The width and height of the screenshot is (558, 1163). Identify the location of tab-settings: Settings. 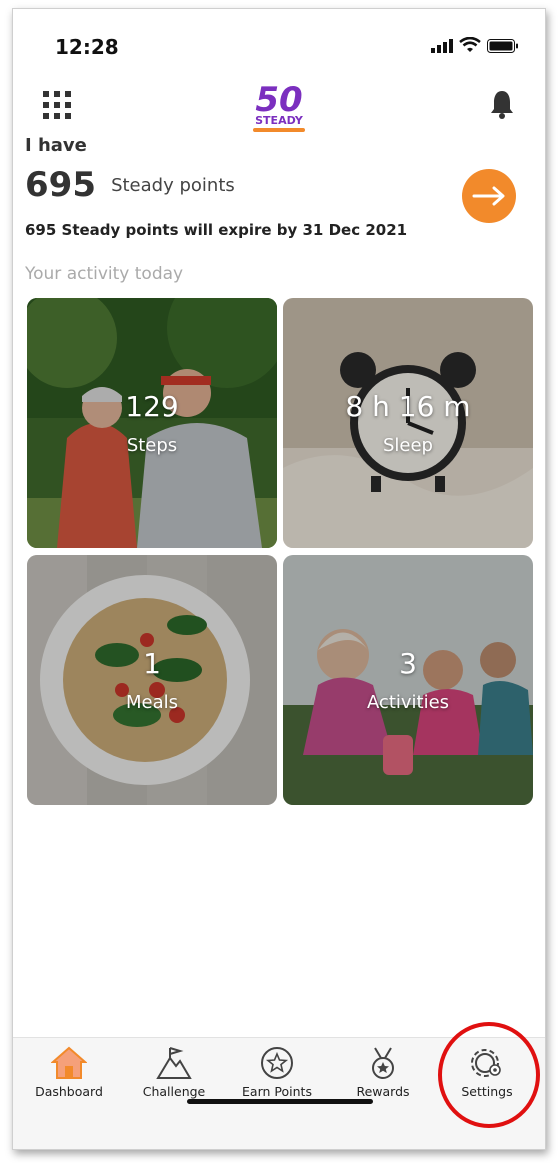
(487, 1078).